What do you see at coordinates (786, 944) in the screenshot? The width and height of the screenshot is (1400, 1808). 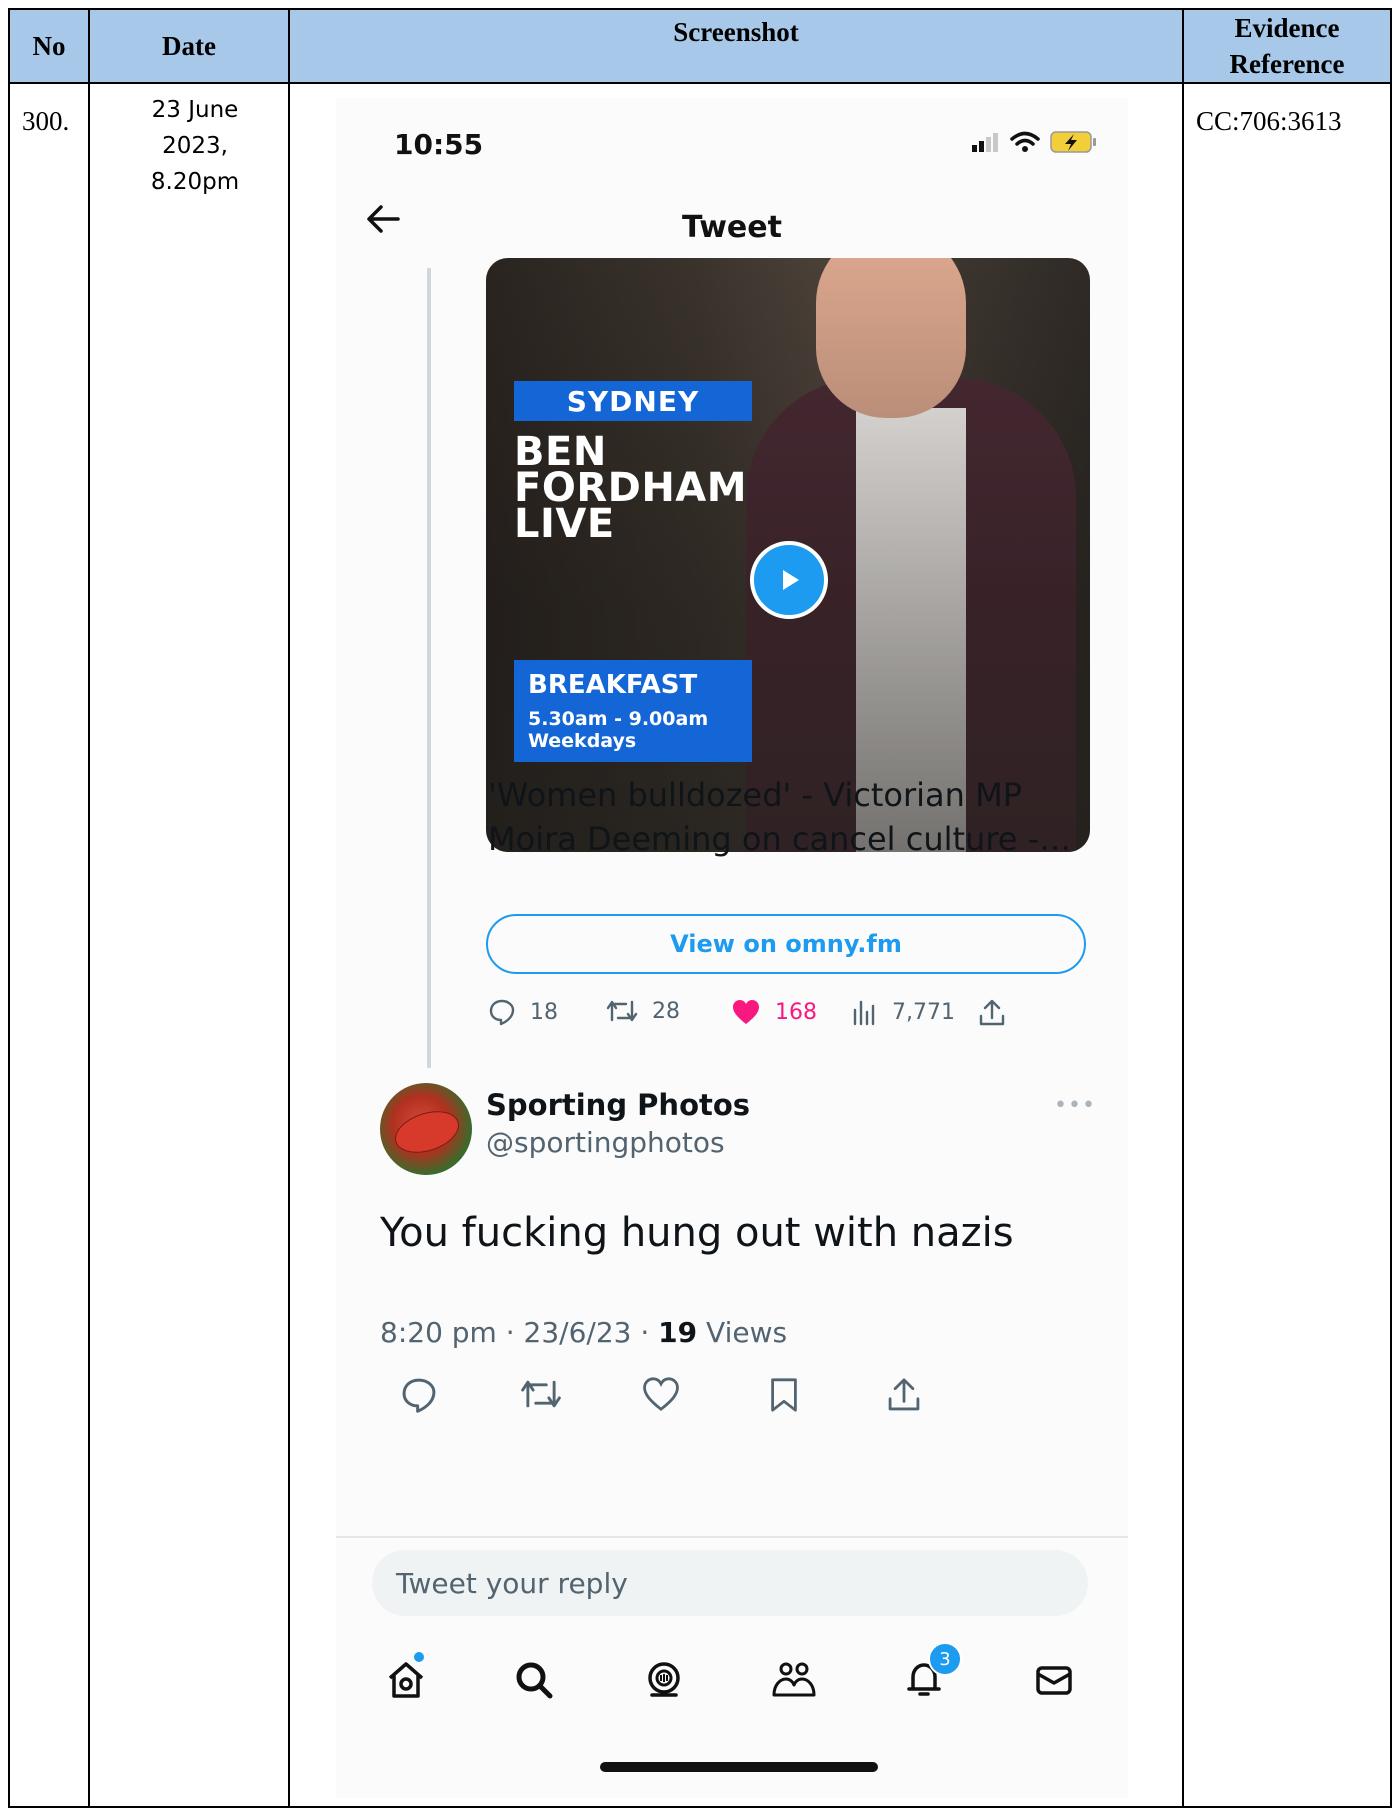 I see `view-on-omny-button: View on omny.fm` at bounding box center [786, 944].